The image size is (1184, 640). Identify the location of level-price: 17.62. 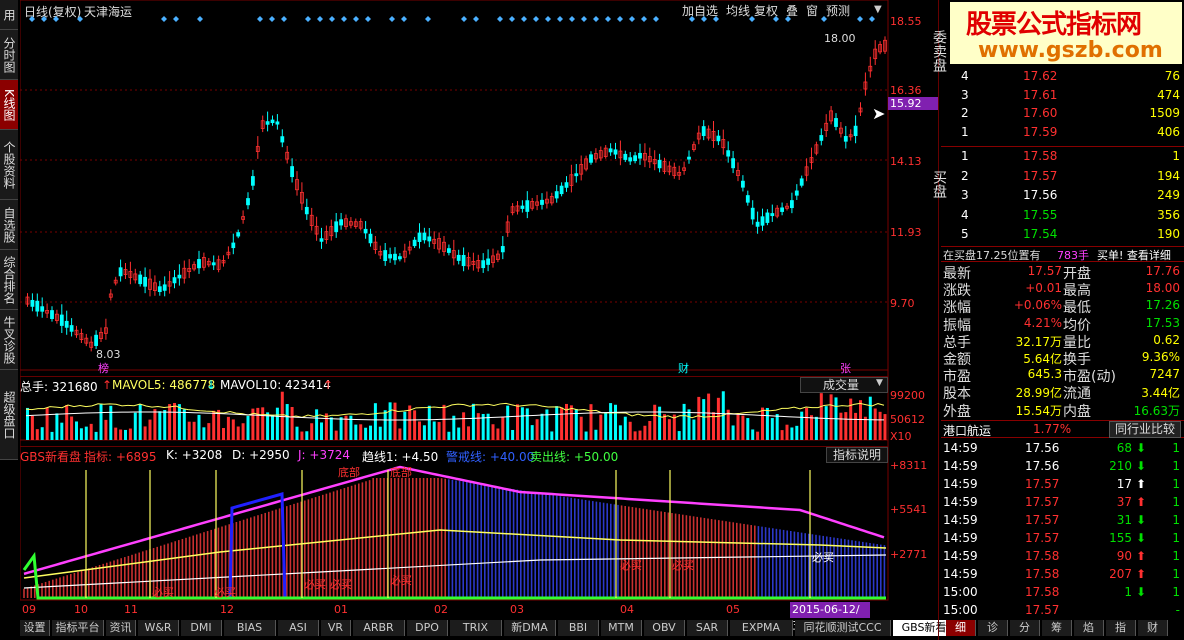
(1040, 76).